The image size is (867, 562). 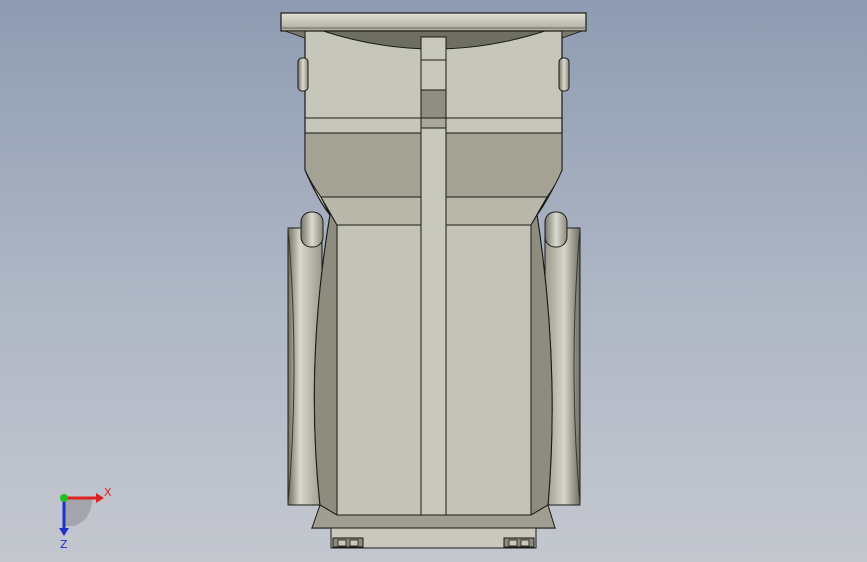 What do you see at coordinates (64, 544) in the screenshot?
I see `z-axis-label: Z` at bounding box center [64, 544].